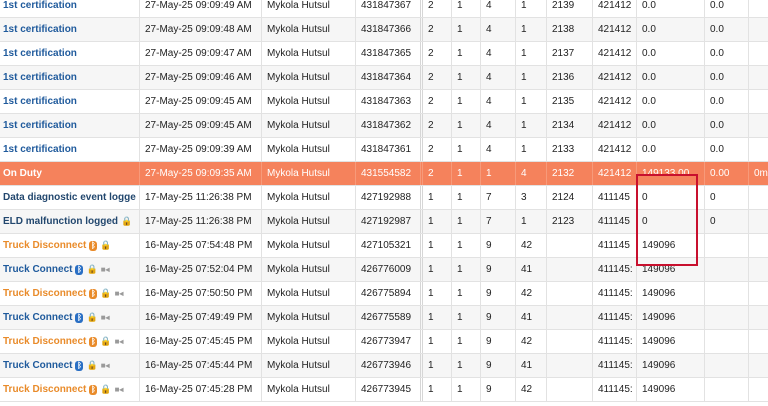 The width and height of the screenshot is (768, 406). I want to click on cell-time: 27-May-25 09:09:48 AM, so click(201, 29).